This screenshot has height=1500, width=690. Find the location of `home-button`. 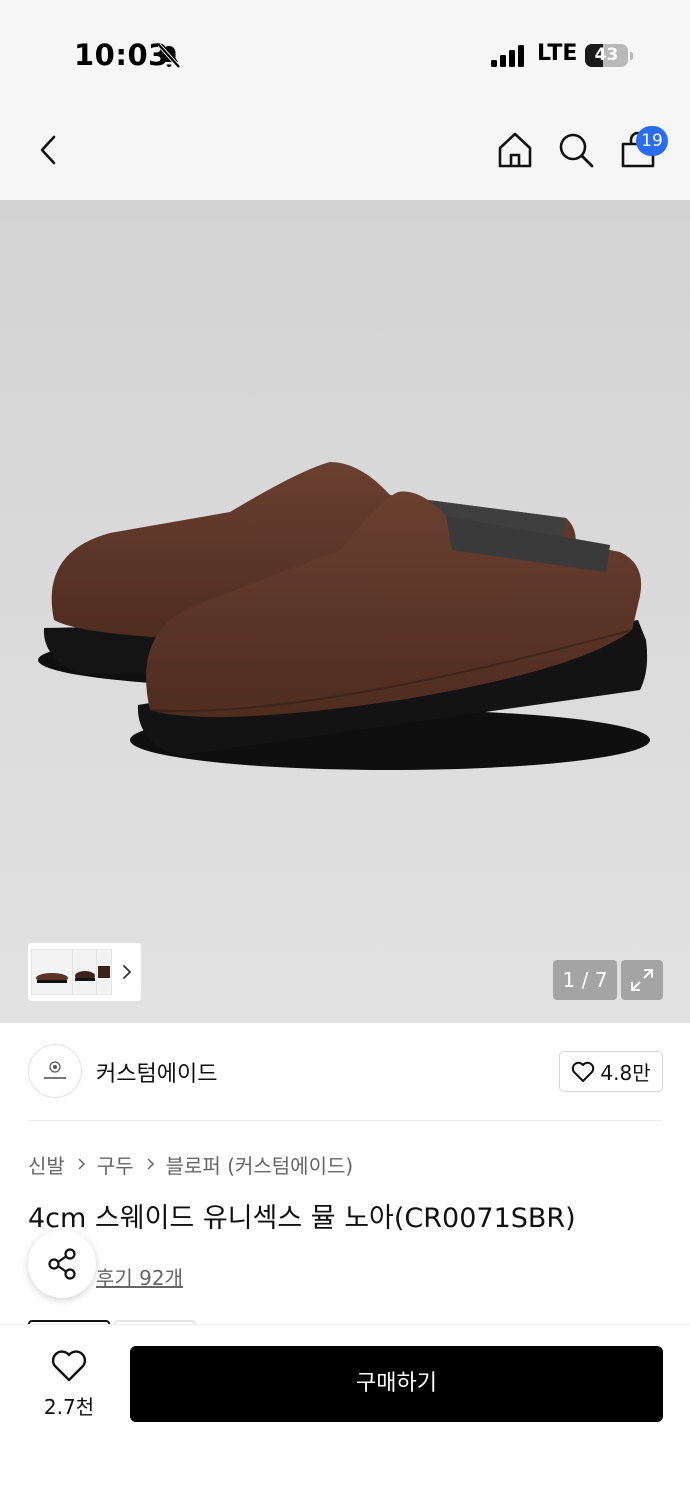

home-button is located at coordinates (515, 150).